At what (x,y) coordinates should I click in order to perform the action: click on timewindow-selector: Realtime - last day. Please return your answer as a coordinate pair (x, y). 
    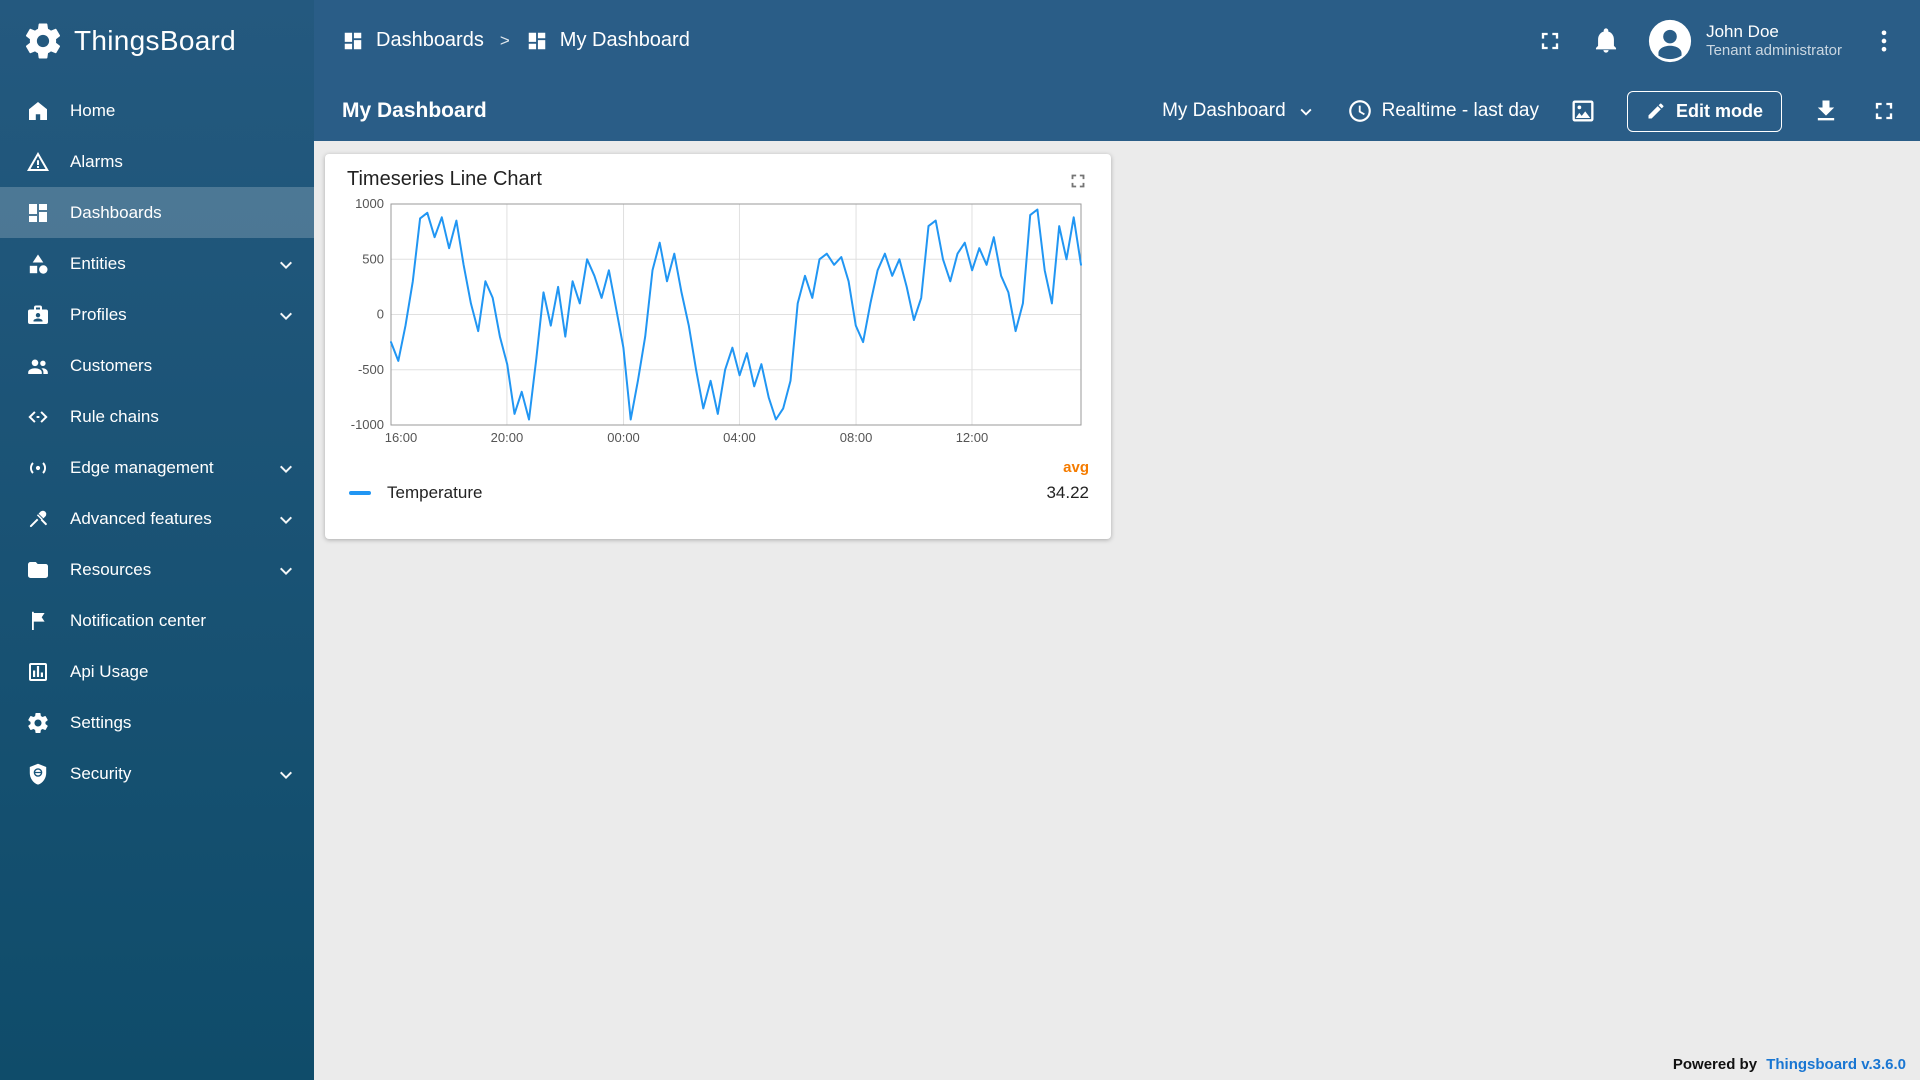
    Looking at the image, I should click on (1443, 111).